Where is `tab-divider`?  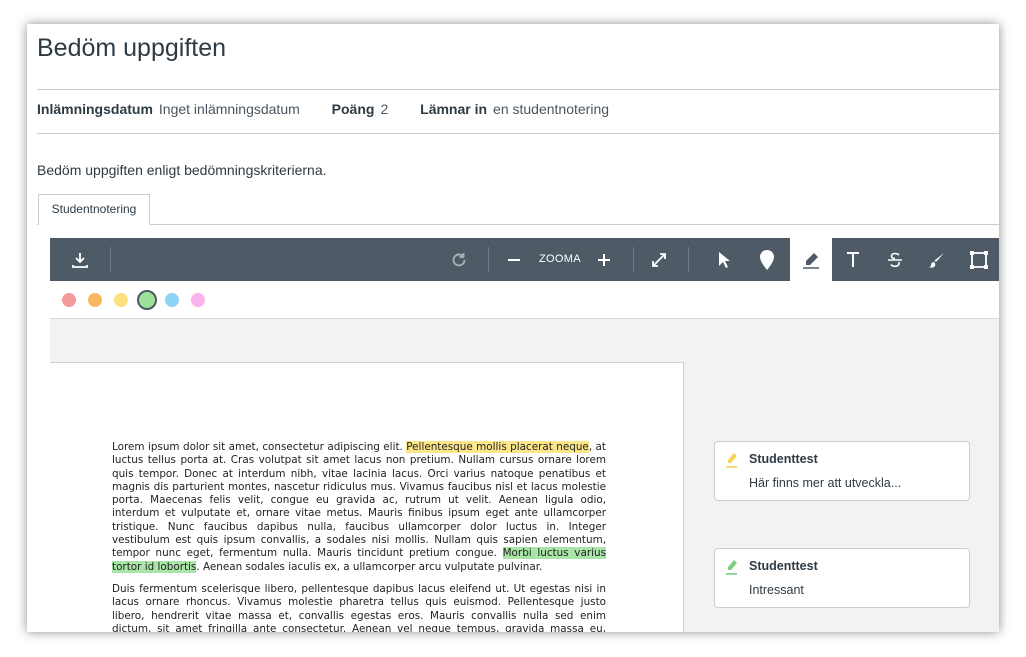
tab-divider is located at coordinates (518, 224).